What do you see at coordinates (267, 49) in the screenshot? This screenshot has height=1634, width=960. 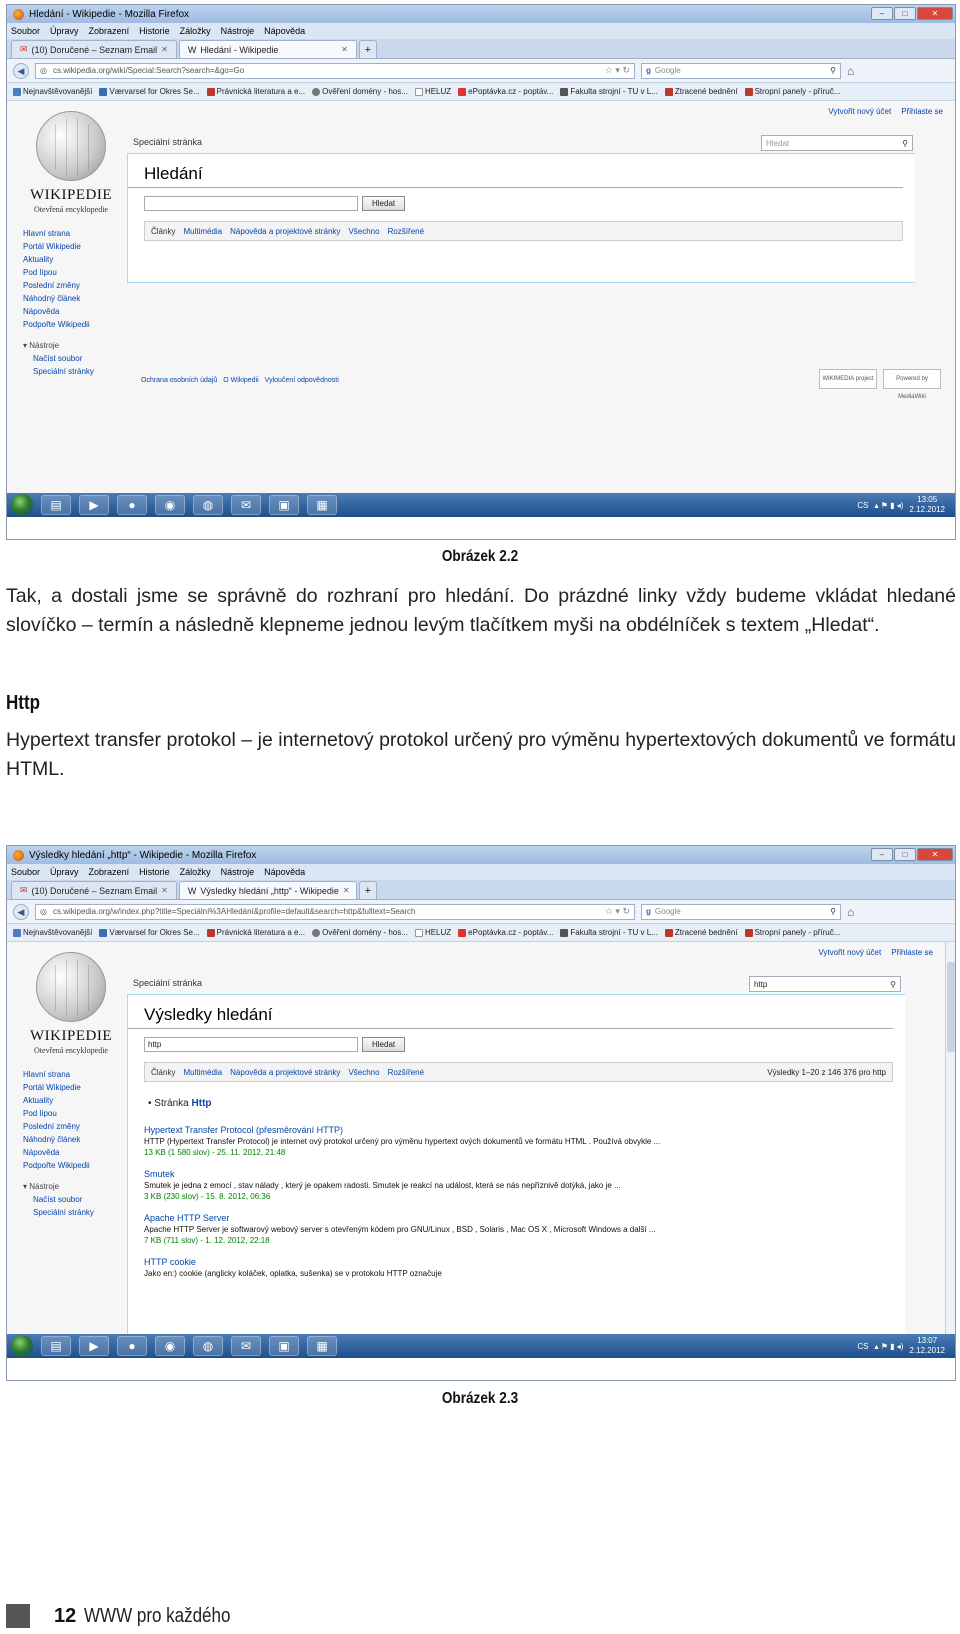 I see `tab-wikipedia: W Hledání - Wikipedie ✕` at bounding box center [267, 49].